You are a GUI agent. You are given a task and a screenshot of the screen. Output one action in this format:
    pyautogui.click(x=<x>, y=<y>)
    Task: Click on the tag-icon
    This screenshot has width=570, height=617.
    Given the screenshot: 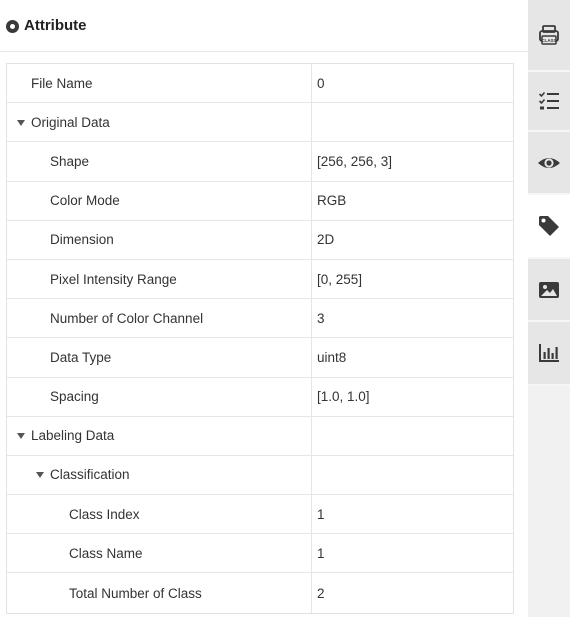 What is the action you would take?
    pyautogui.click(x=549, y=226)
    